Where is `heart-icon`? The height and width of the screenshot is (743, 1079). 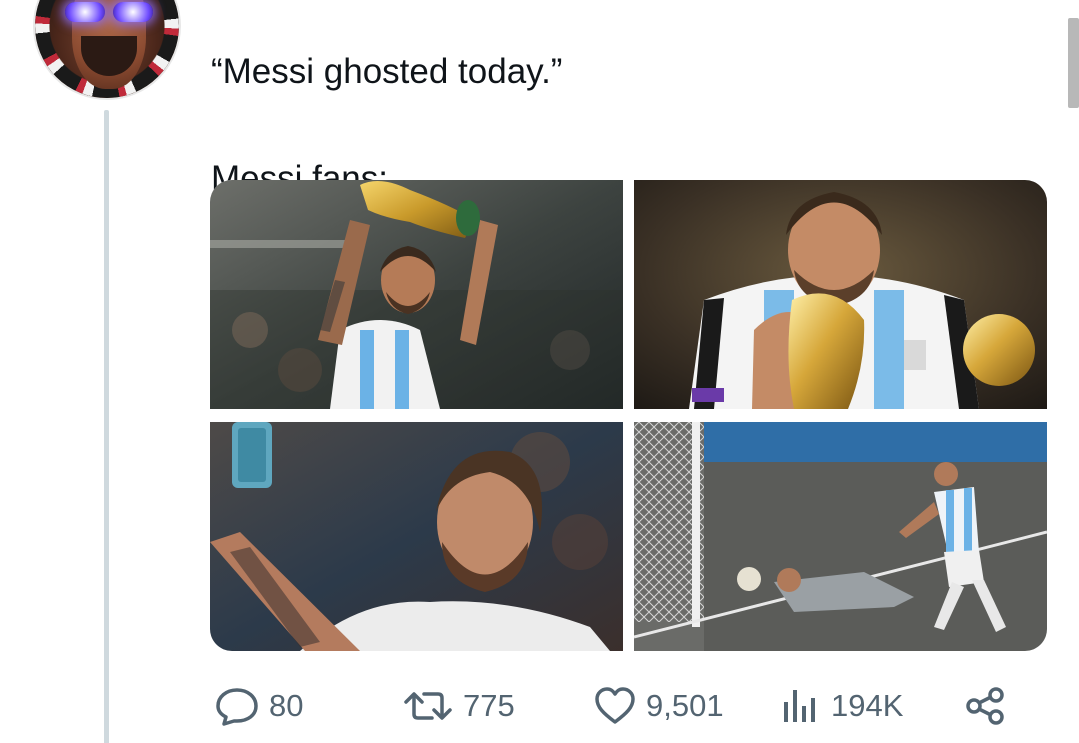
heart-icon is located at coordinates (615, 705).